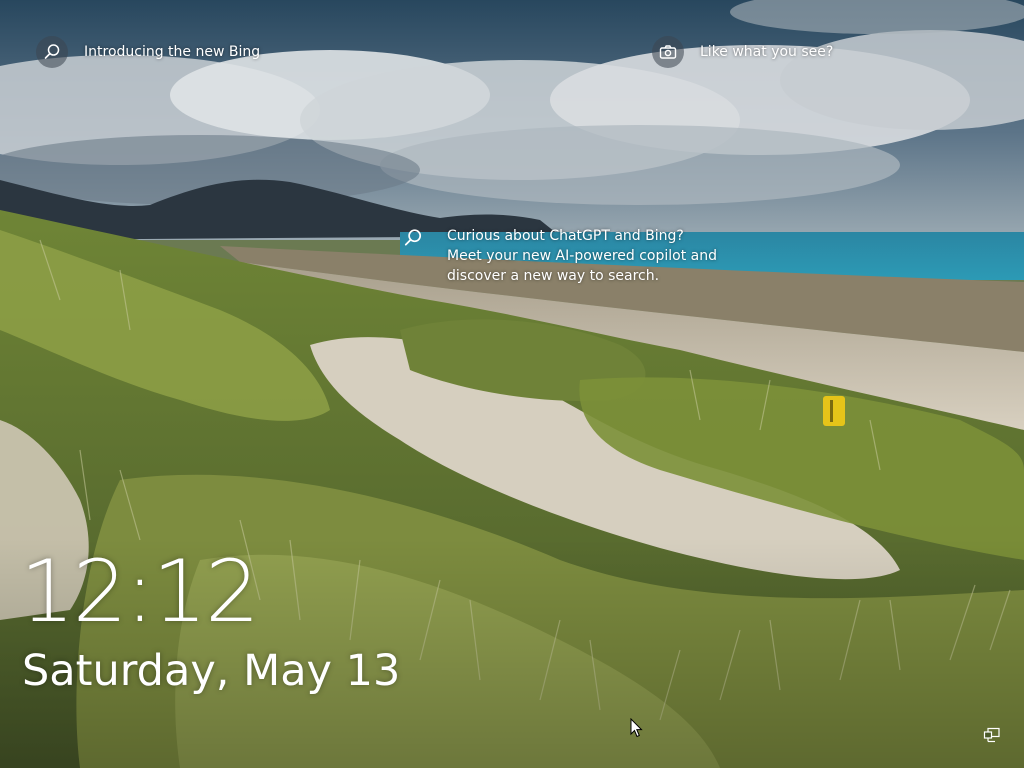 This screenshot has width=1024, height=768. What do you see at coordinates (211, 671) in the screenshot?
I see `clock-date: Saturday, May 13` at bounding box center [211, 671].